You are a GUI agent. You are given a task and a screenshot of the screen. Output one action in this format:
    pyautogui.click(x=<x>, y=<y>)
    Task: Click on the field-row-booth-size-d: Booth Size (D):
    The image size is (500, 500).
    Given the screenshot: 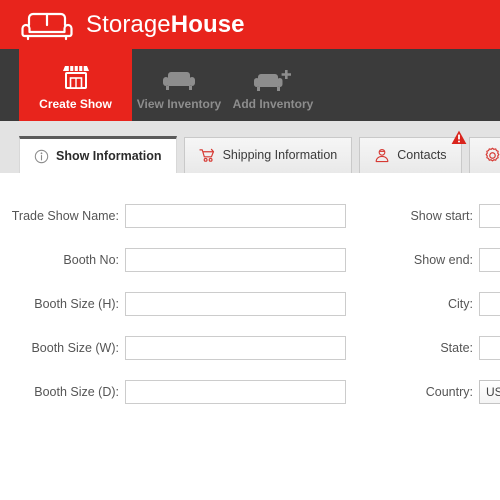 What is the action you would take?
    pyautogui.click(x=180, y=392)
    